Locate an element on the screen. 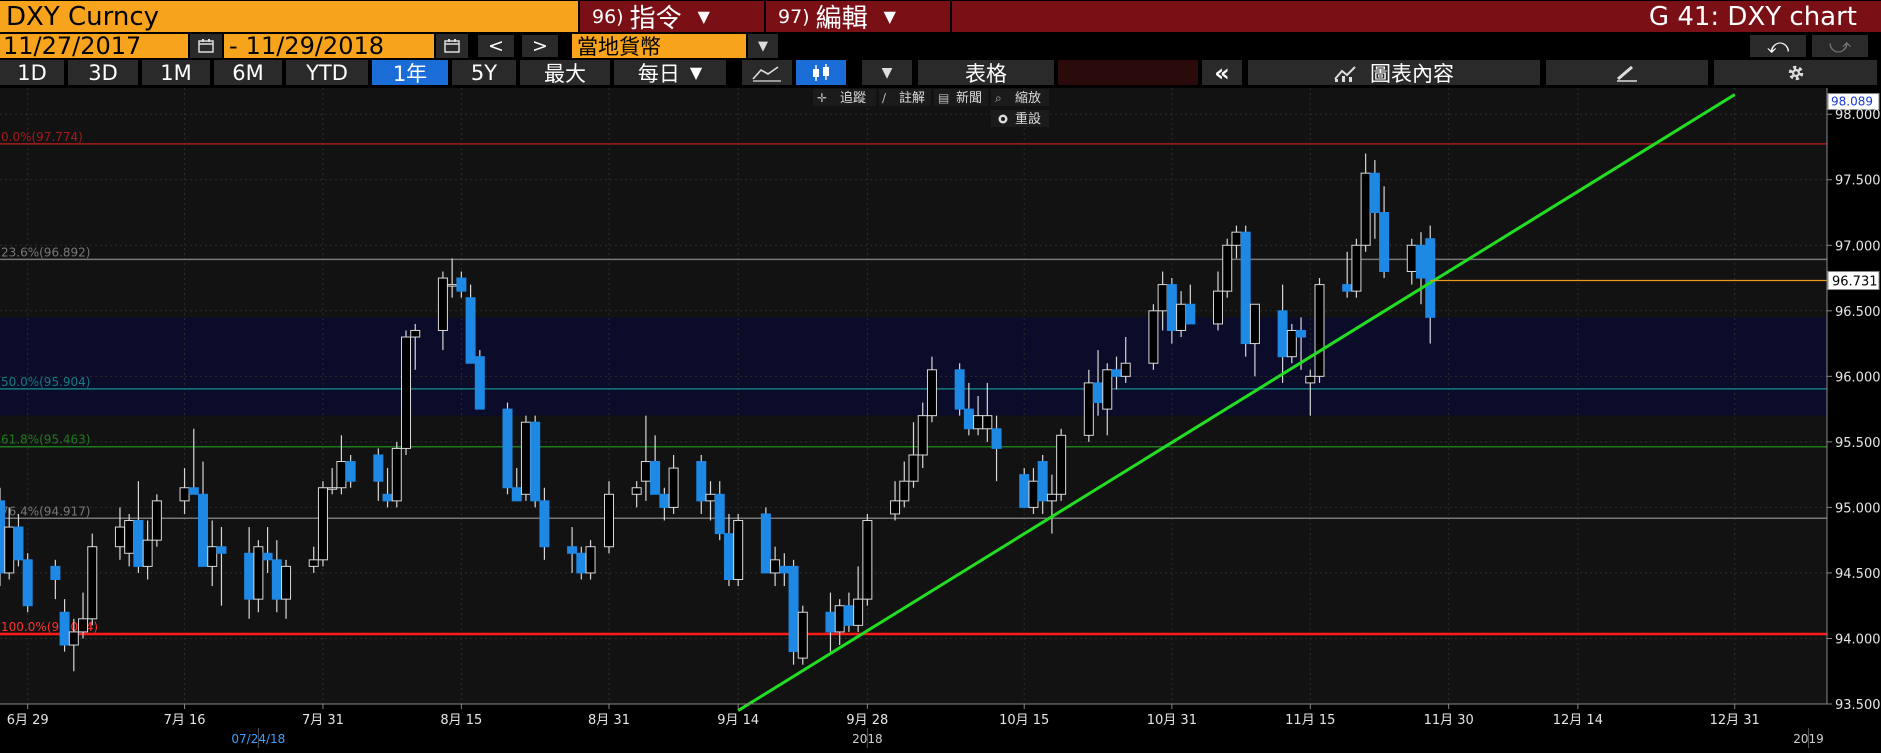 Image resolution: width=1881 pixels, height=753 pixels. security-text: DXY Curncy is located at coordinates (83, 16).